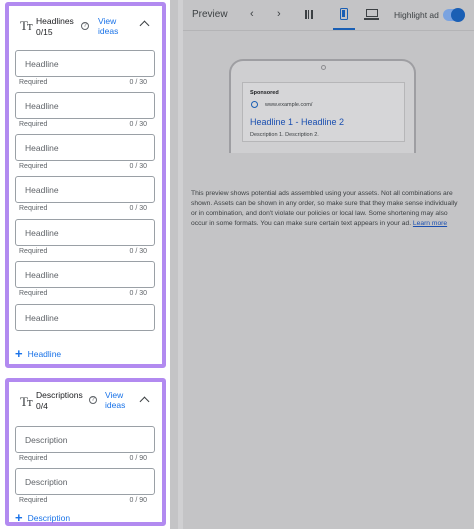  What do you see at coordinates (210, 14) in the screenshot?
I see `preview-title: Preview` at bounding box center [210, 14].